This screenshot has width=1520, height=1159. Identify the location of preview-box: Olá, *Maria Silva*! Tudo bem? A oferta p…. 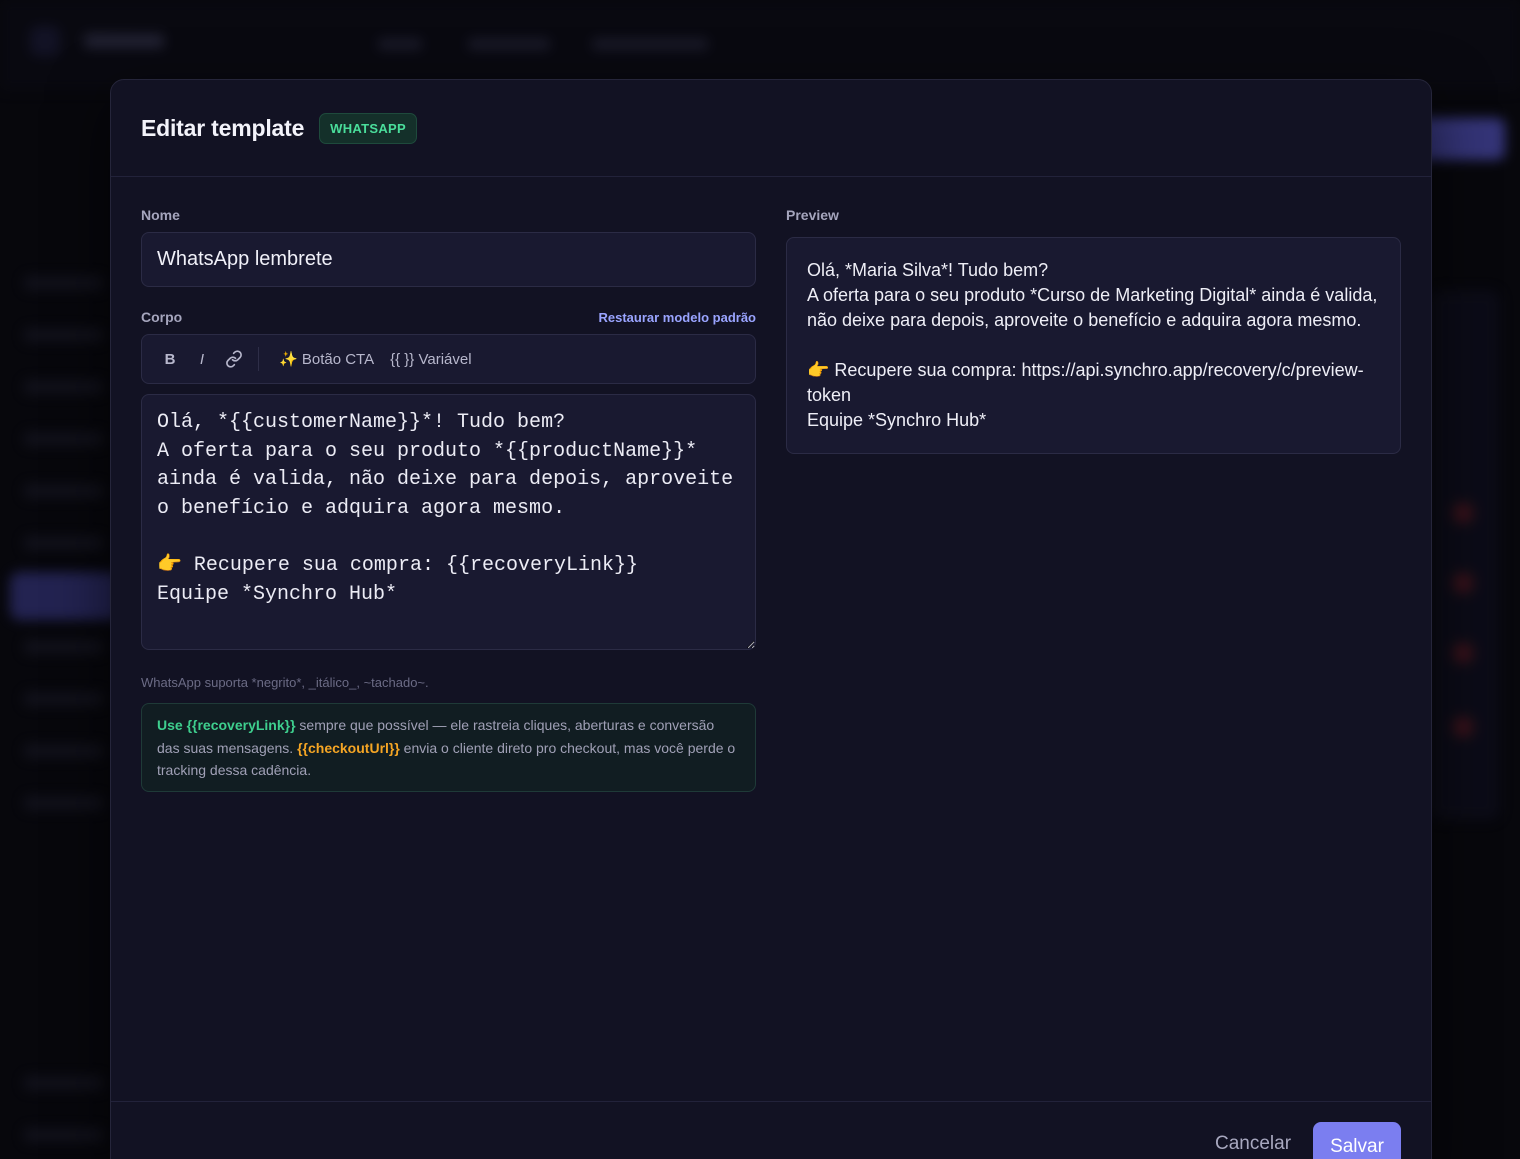
(1093, 345).